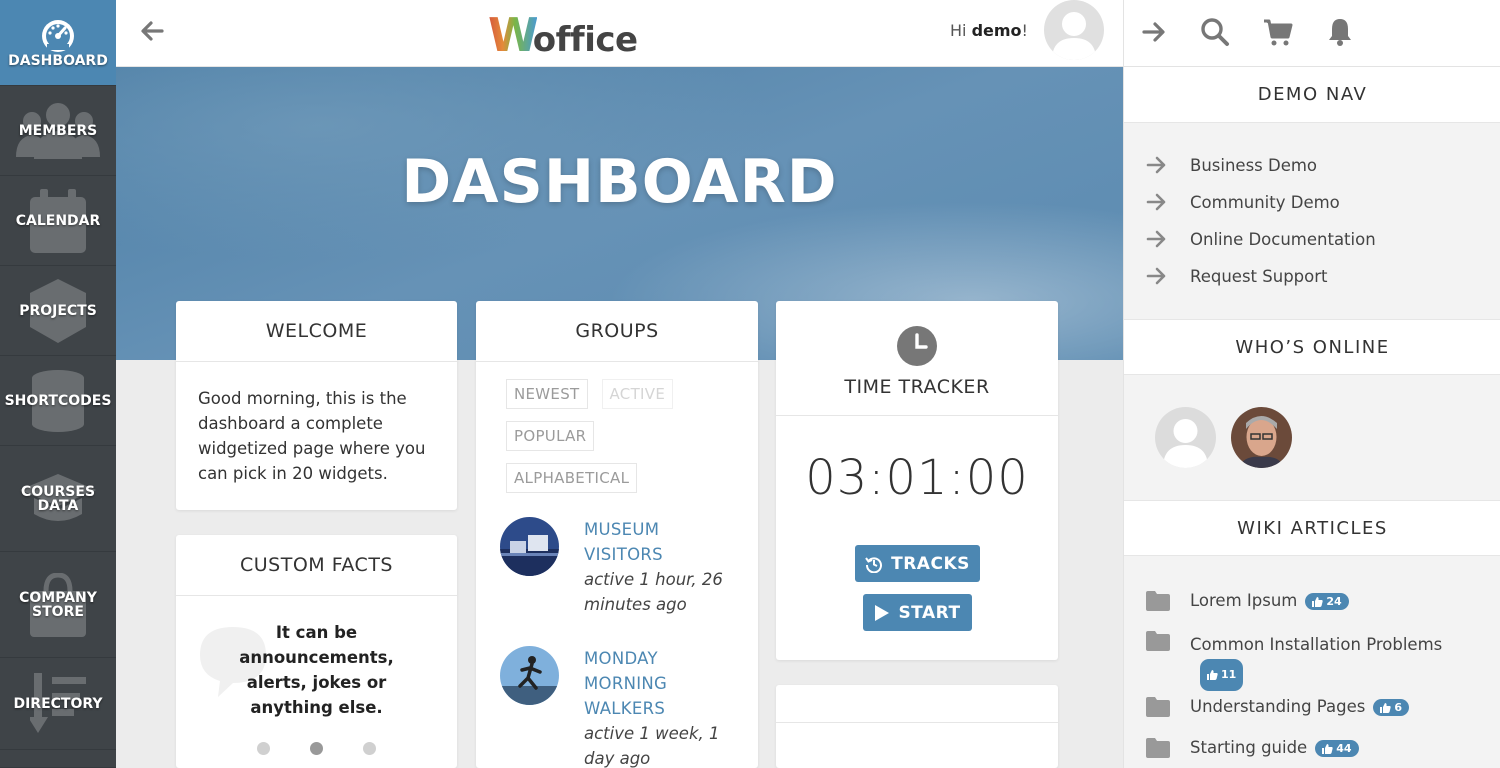 The width and height of the screenshot is (1500, 768). What do you see at coordinates (1215, 32) in the screenshot?
I see `search-icon` at bounding box center [1215, 32].